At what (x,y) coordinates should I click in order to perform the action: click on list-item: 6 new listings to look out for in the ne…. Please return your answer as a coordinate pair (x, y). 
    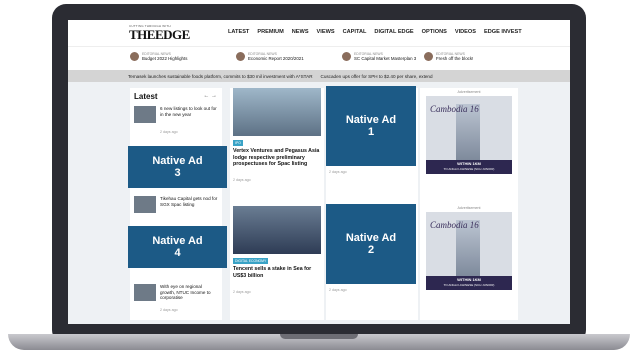
    Looking at the image, I should click on (177, 121).